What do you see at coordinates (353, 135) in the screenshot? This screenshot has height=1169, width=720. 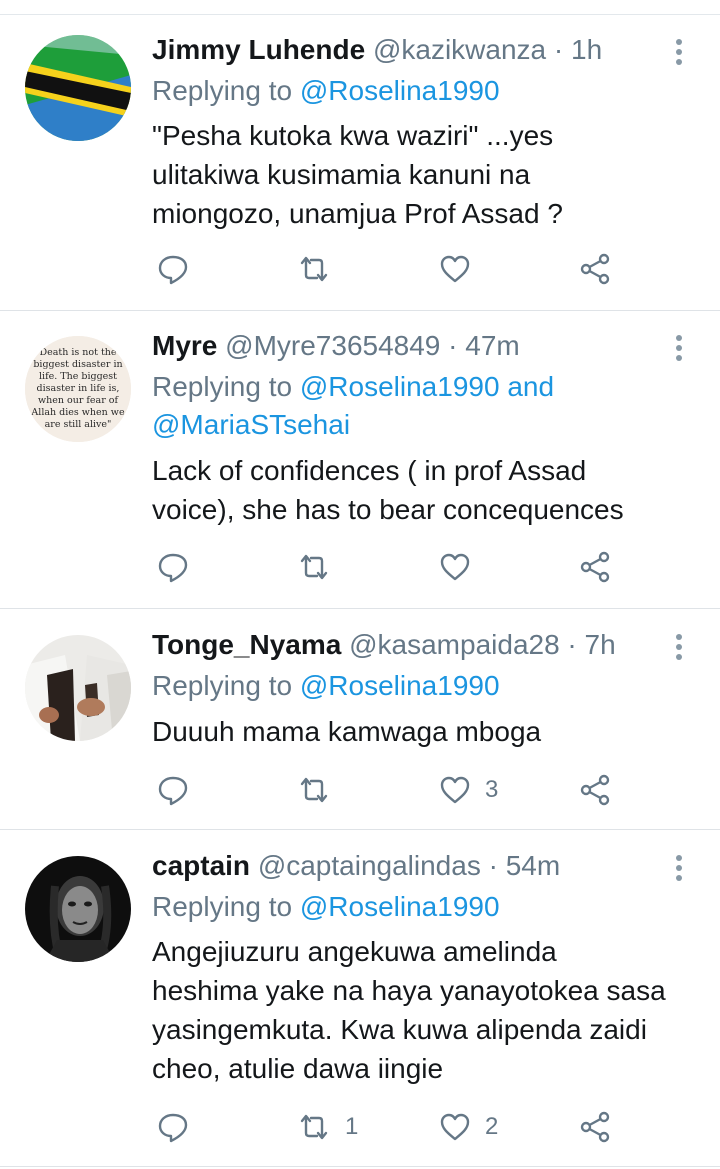 I see `tweet-text-line: "Pesha kutoka kwa waziri" ...yes` at bounding box center [353, 135].